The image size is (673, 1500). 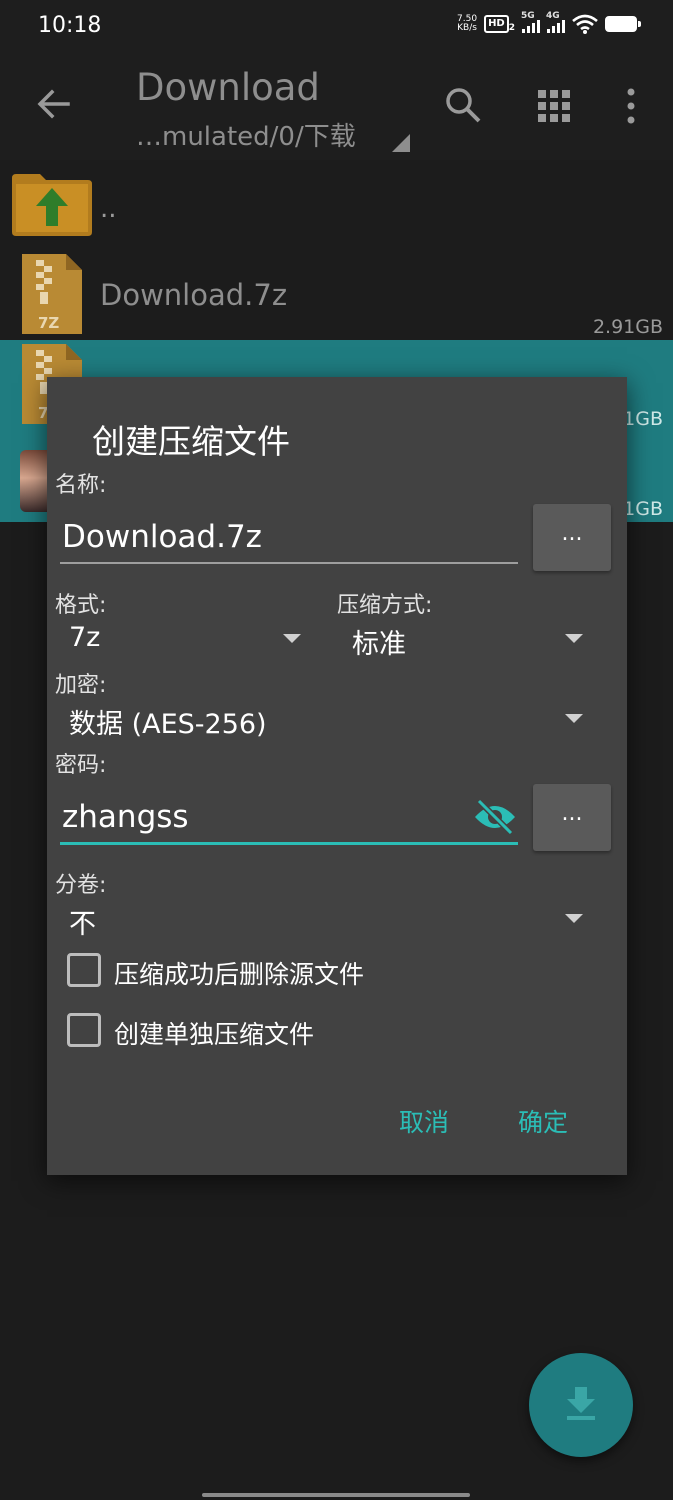 What do you see at coordinates (631, 106) in the screenshot?
I see `more-options-icon` at bounding box center [631, 106].